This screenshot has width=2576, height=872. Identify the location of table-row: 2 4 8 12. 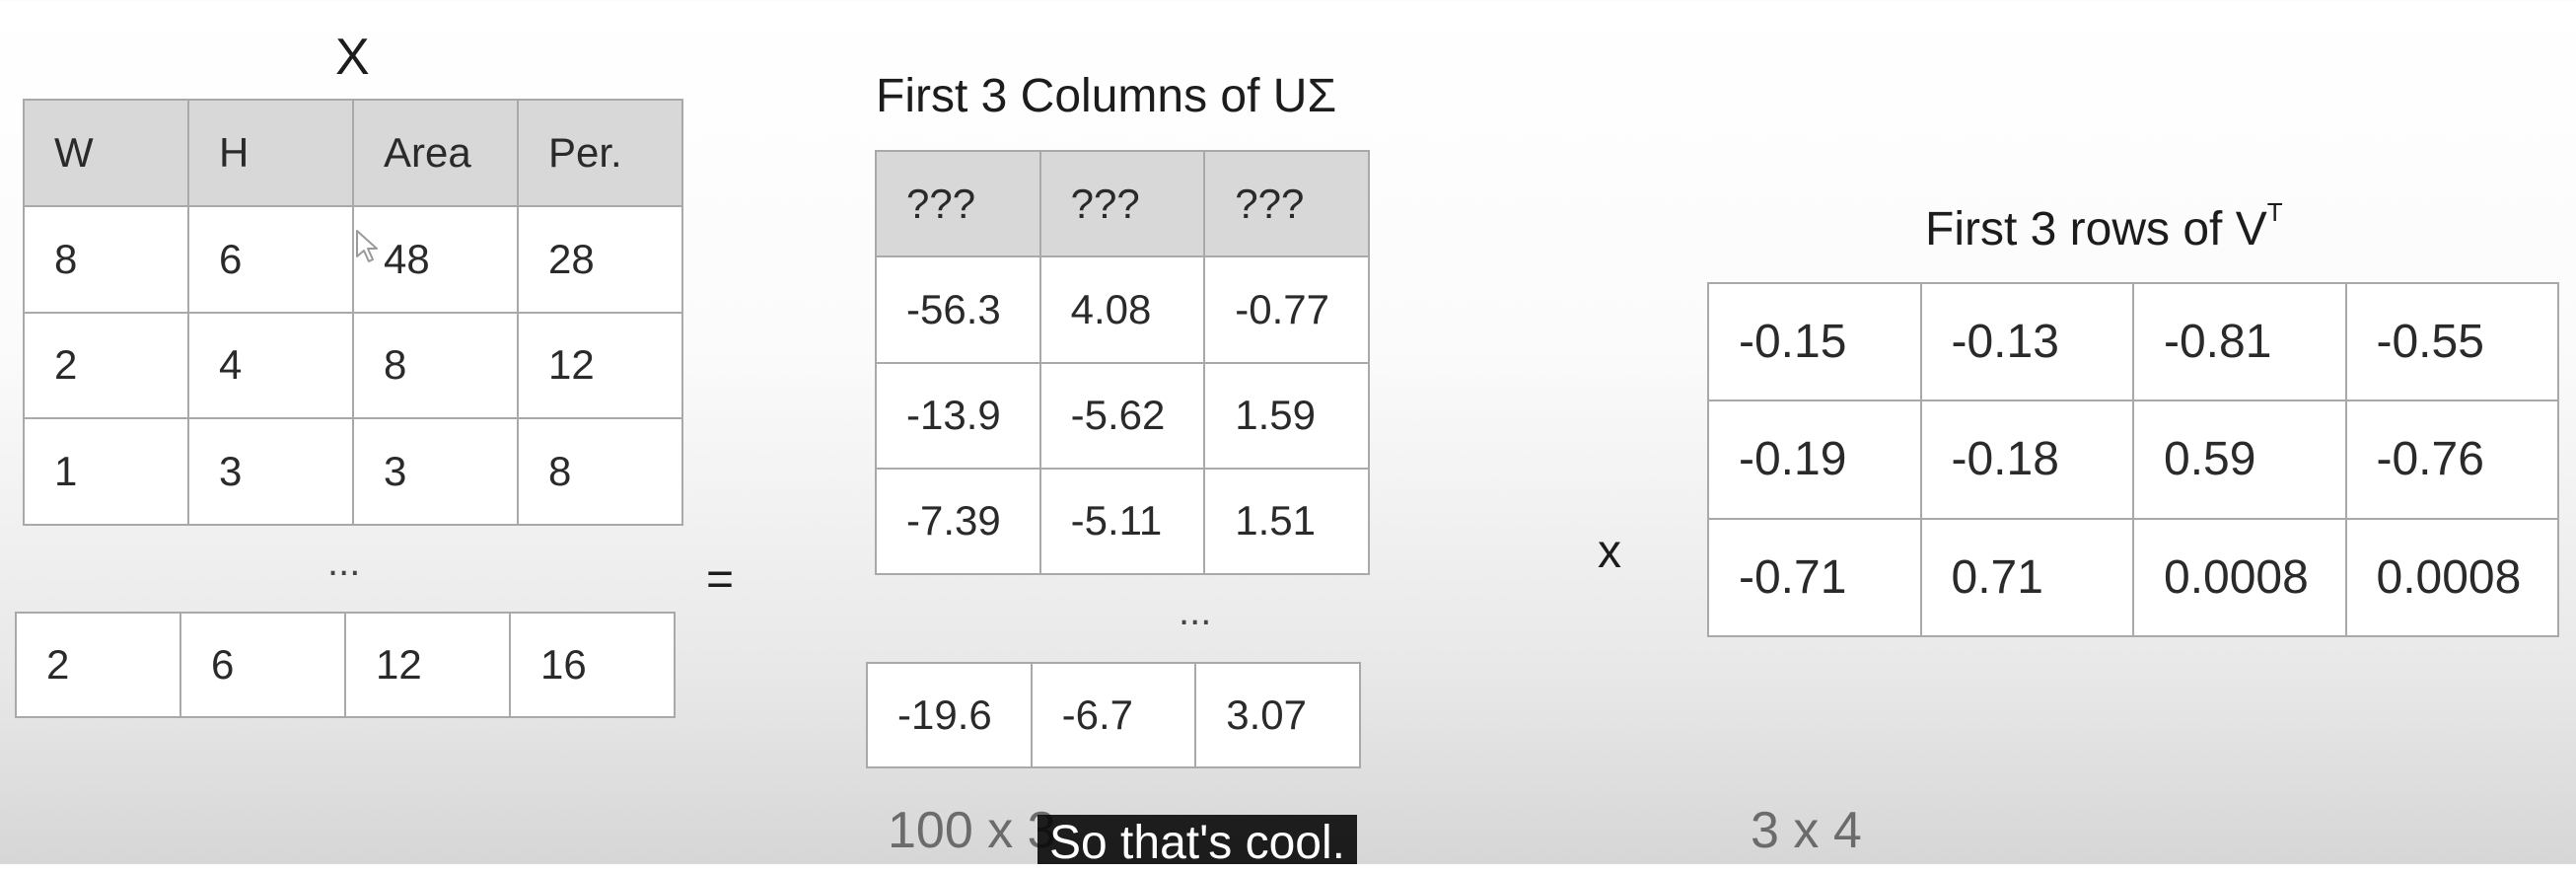
(353, 366).